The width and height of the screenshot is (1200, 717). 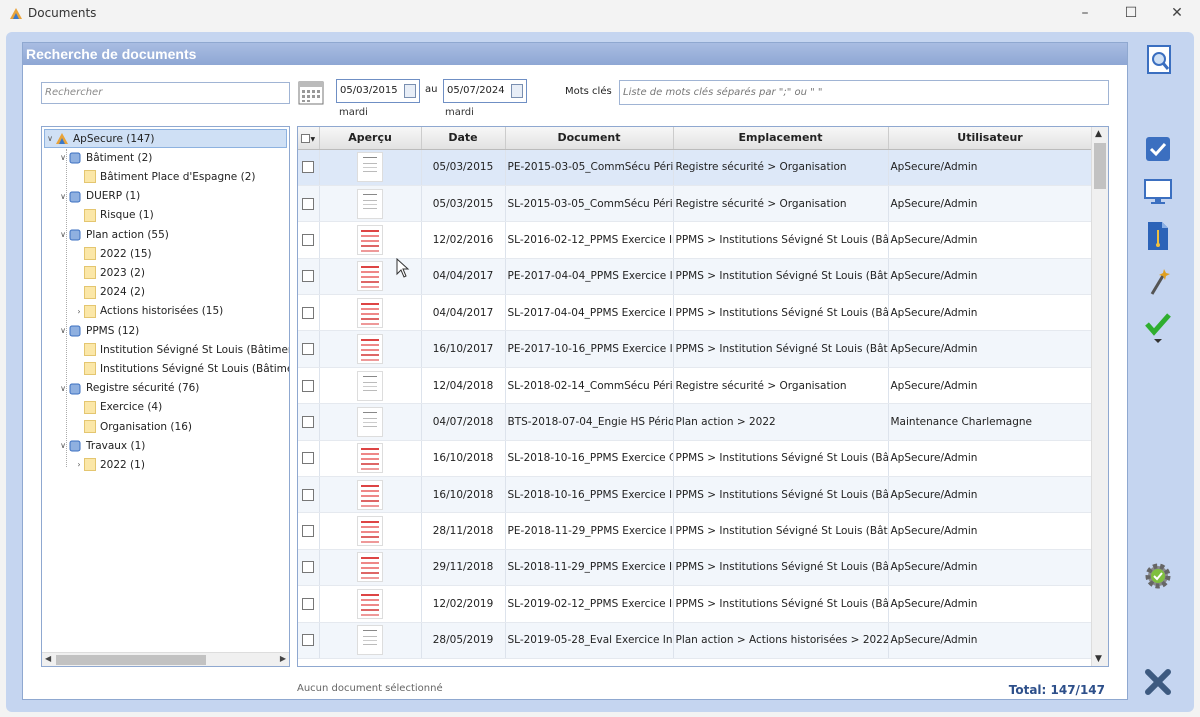 What do you see at coordinates (98, 330) in the screenshot?
I see `tree-category-node: ∨ PPMS (12)` at bounding box center [98, 330].